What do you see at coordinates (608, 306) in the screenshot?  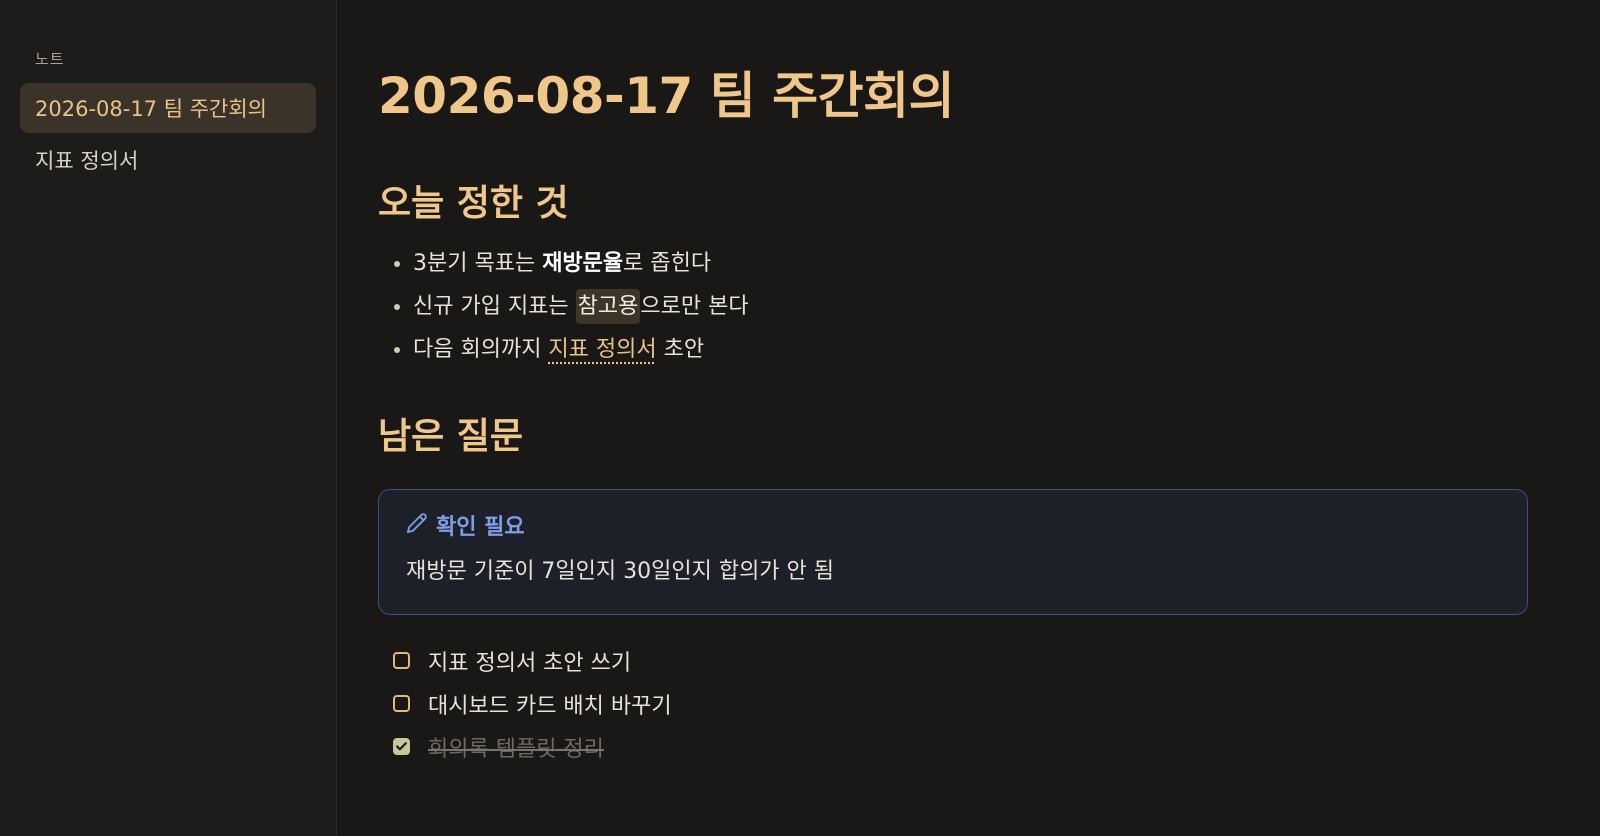 I see `highlighted-text: 참고용` at bounding box center [608, 306].